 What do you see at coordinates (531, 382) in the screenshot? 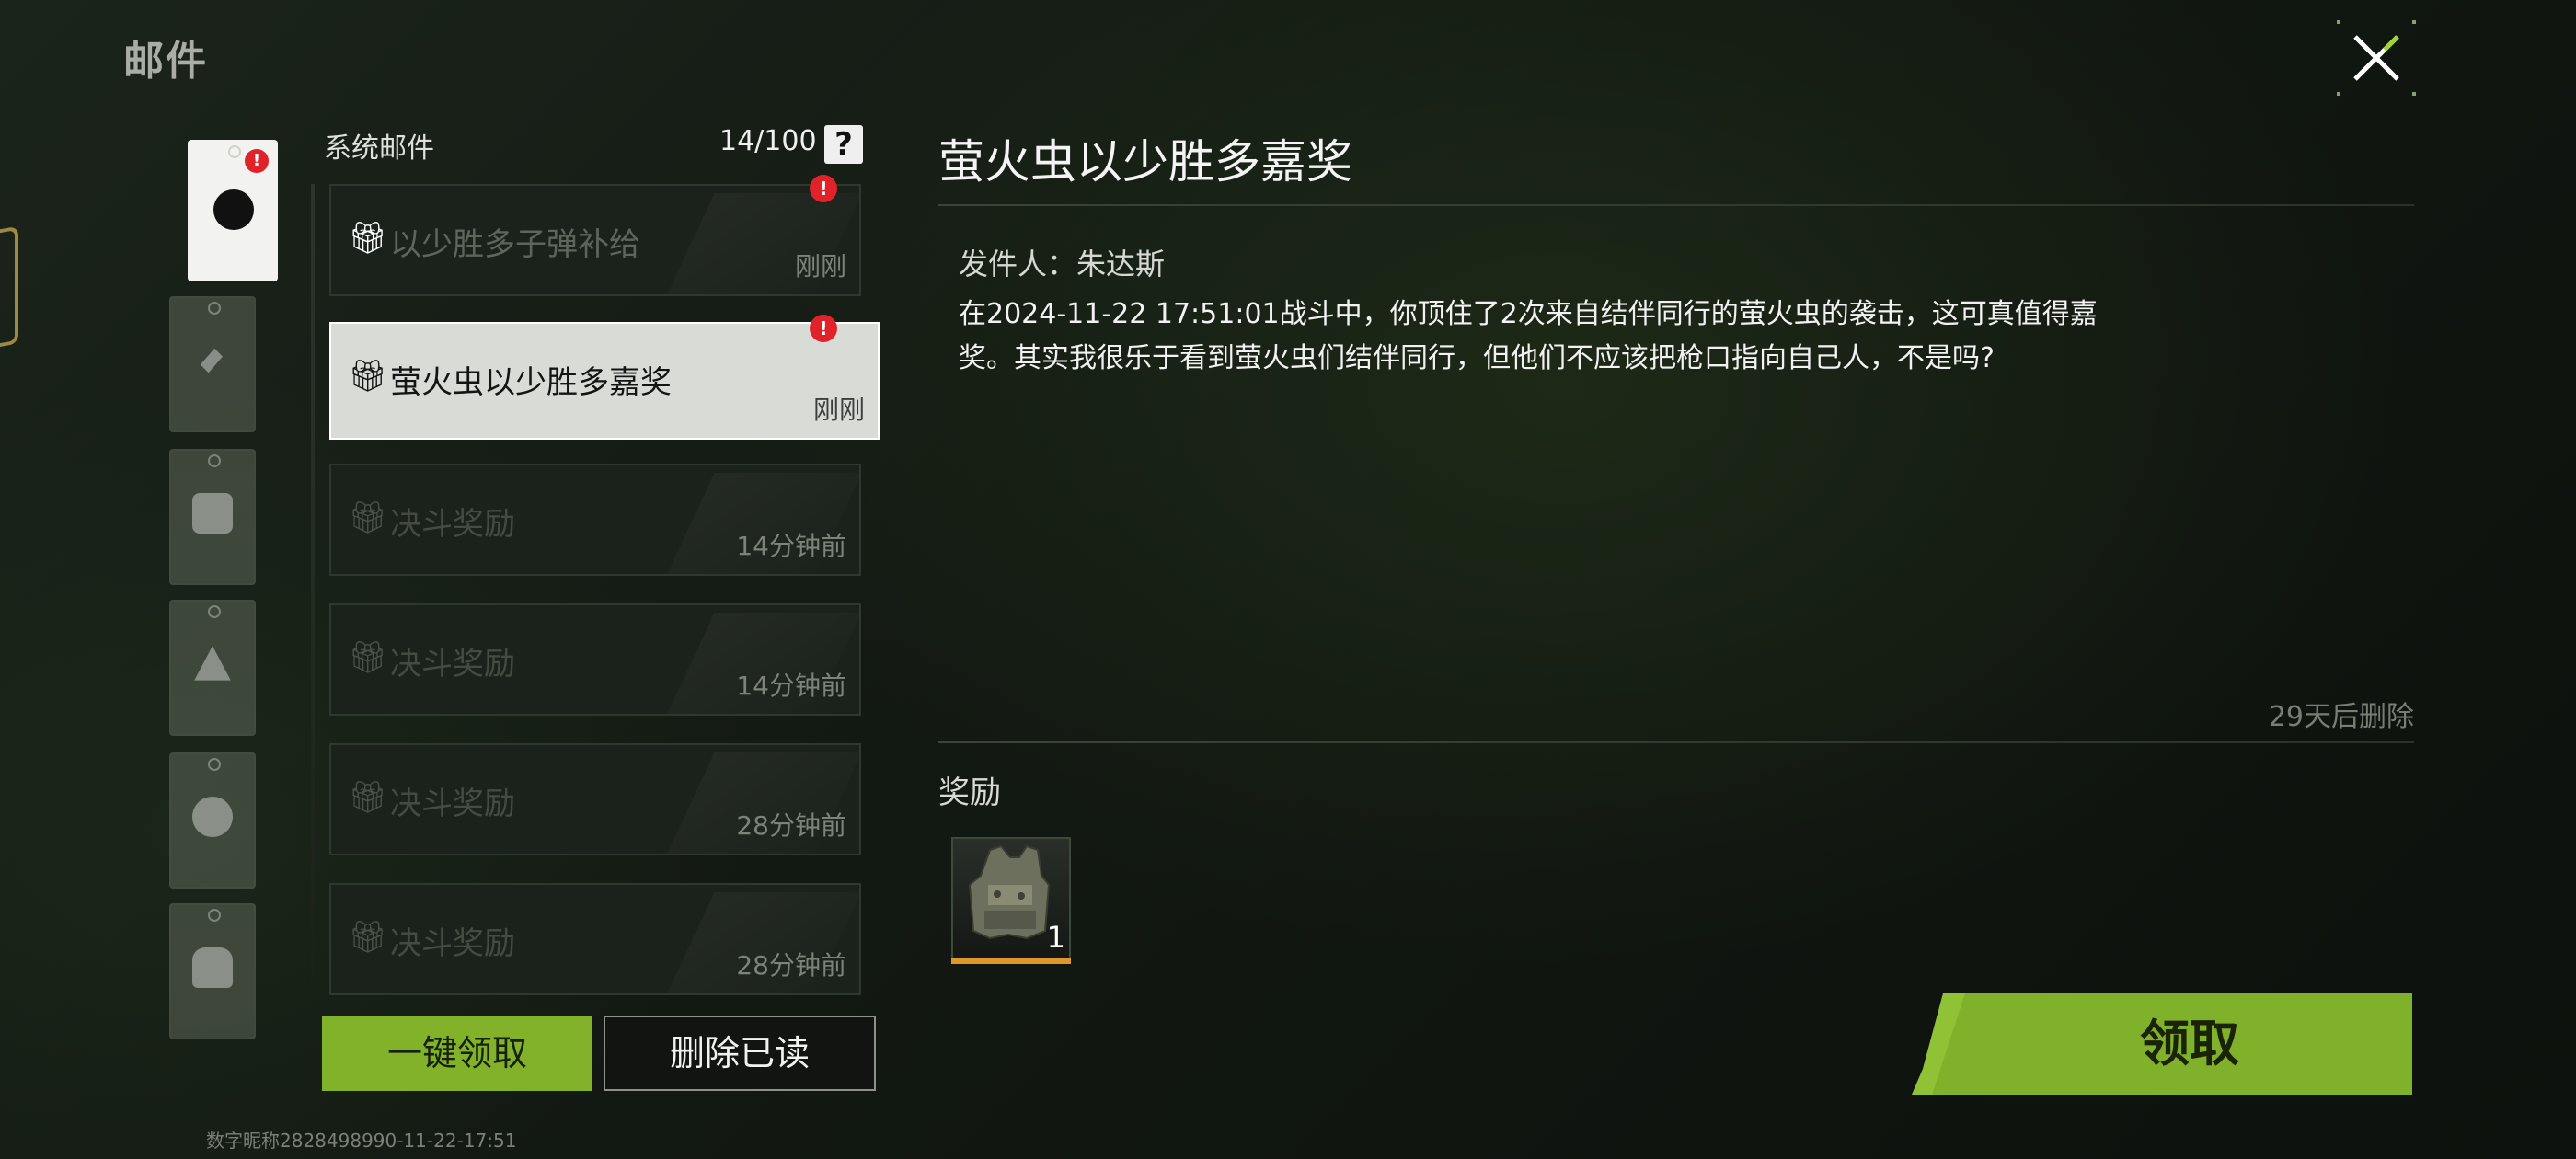
I see `mail-title: 萤火虫以少胜多嘉奖` at bounding box center [531, 382].